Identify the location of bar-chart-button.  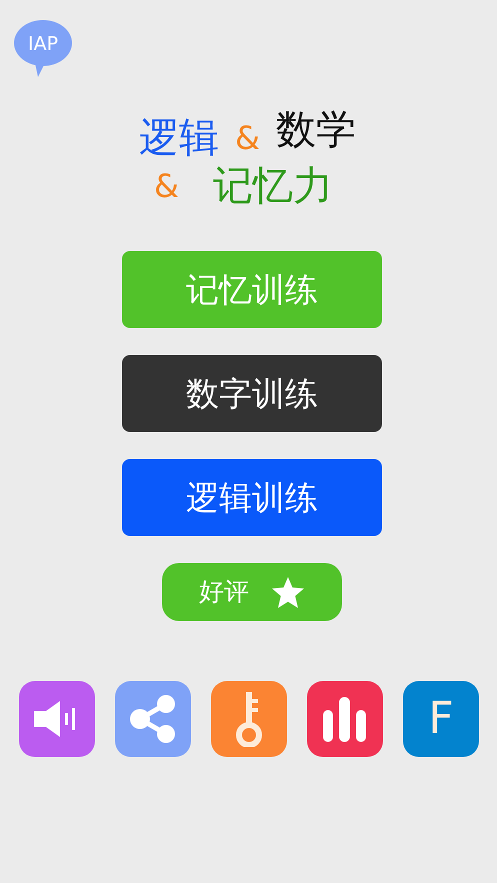
(345, 719).